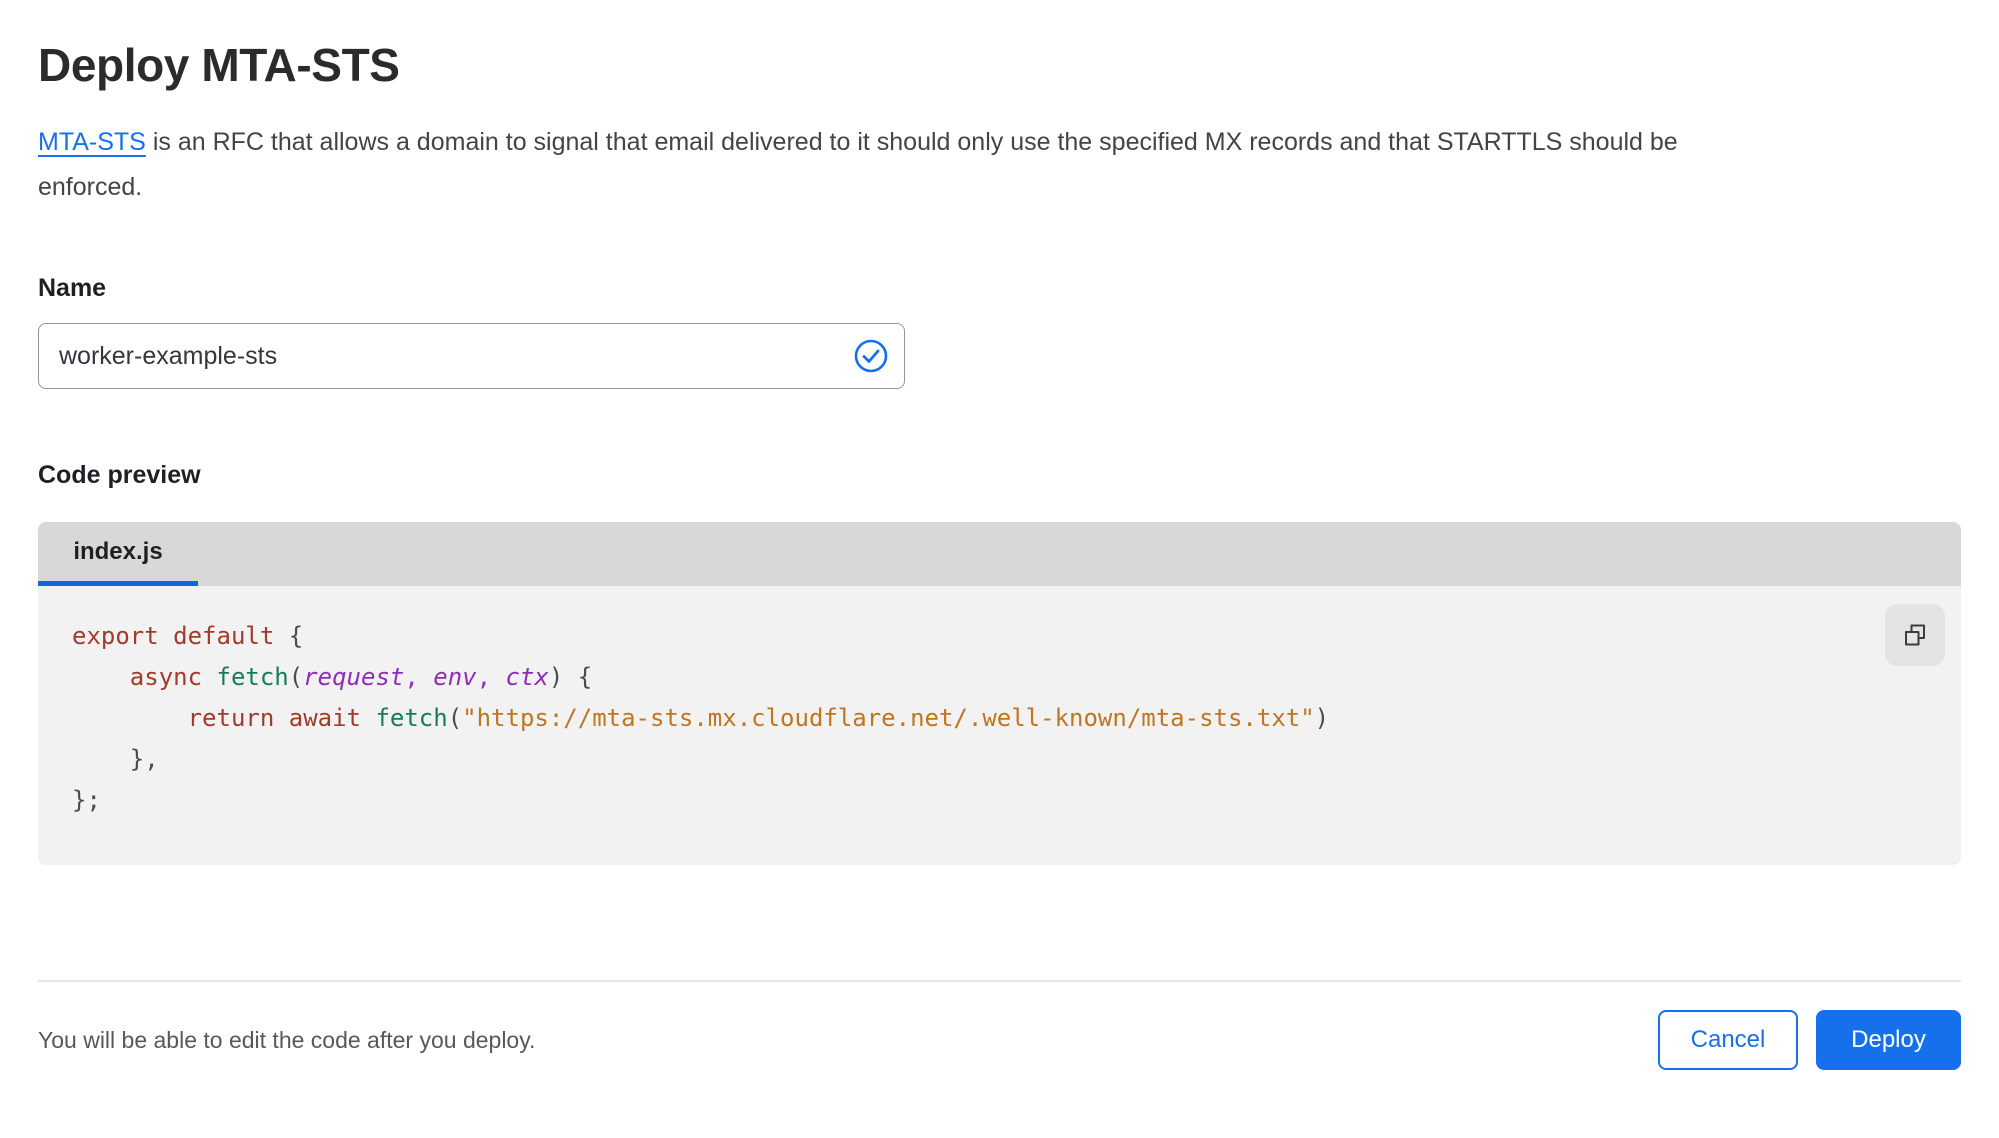  What do you see at coordinates (871, 356) in the screenshot?
I see `check-circle-icon` at bounding box center [871, 356].